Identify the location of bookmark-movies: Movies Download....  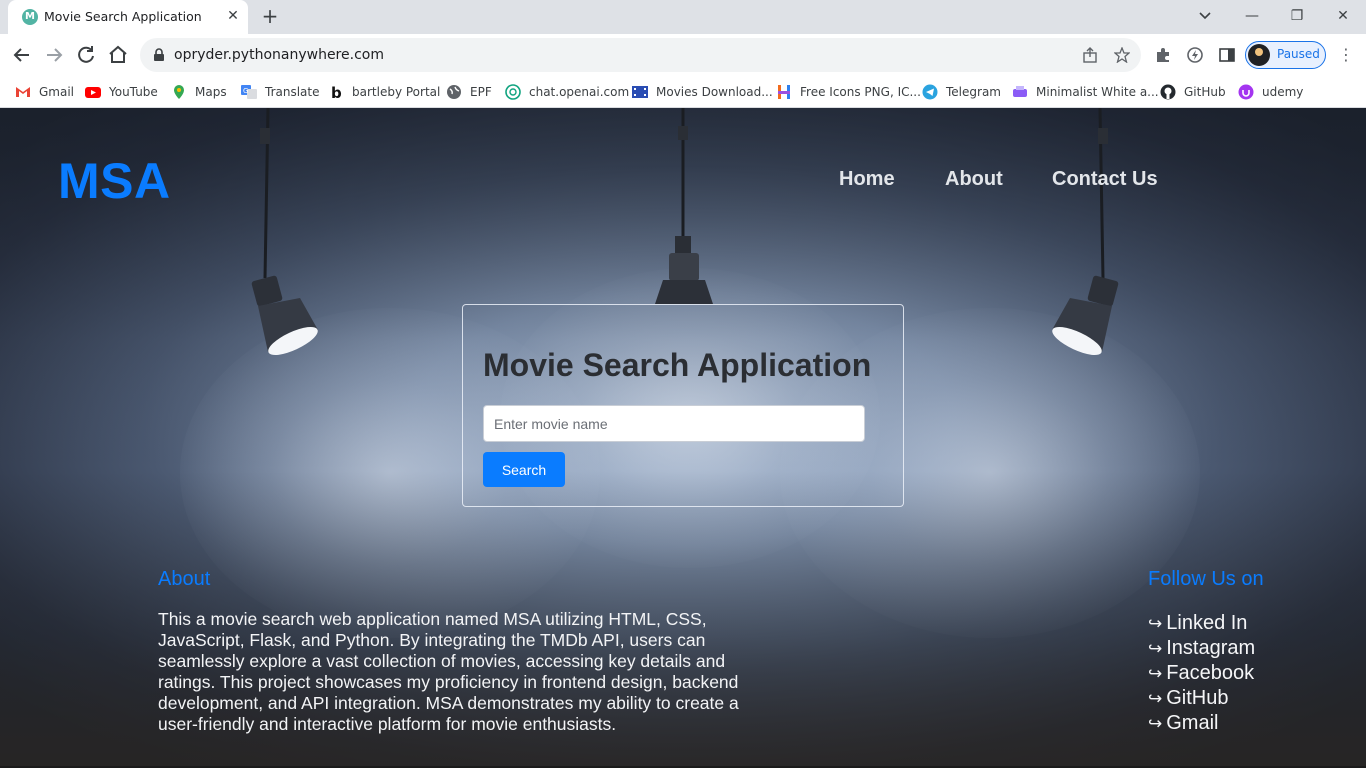
(702, 92).